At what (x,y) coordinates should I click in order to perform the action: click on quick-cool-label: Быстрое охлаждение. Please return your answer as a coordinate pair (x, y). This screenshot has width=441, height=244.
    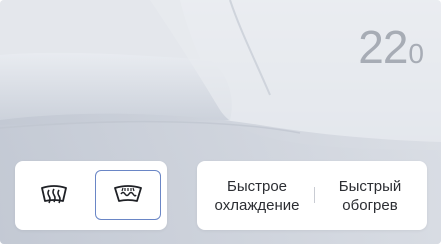
    Looking at the image, I should click on (257, 196).